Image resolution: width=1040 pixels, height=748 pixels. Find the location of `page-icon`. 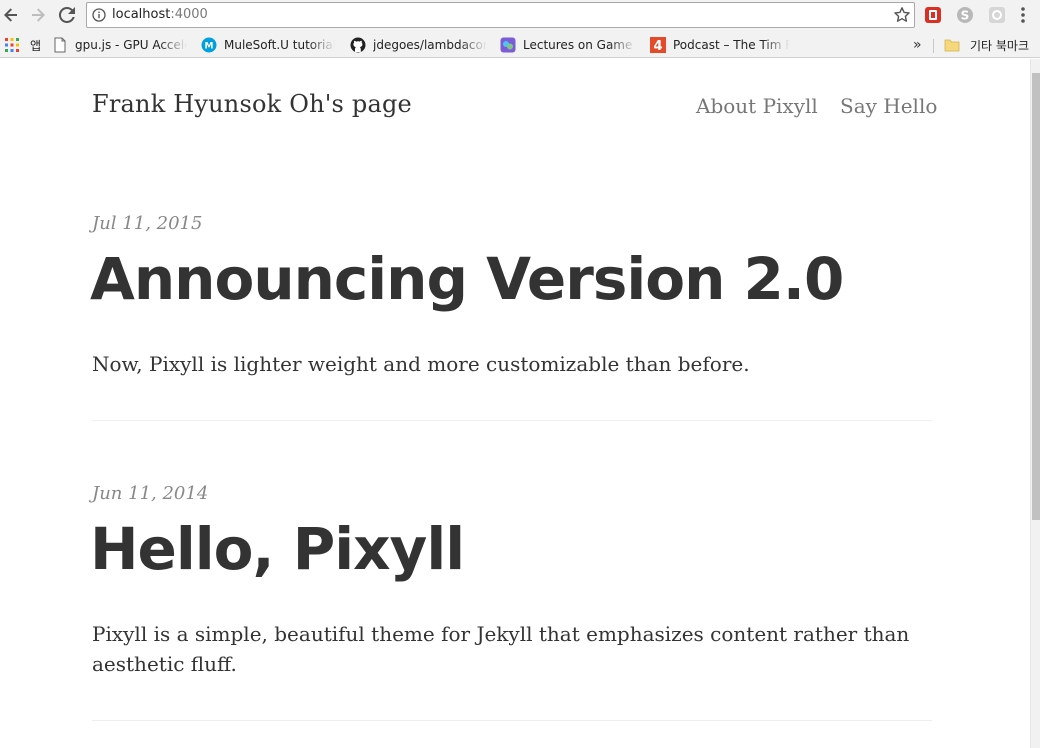

page-icon is located at coordinates (60, 45).